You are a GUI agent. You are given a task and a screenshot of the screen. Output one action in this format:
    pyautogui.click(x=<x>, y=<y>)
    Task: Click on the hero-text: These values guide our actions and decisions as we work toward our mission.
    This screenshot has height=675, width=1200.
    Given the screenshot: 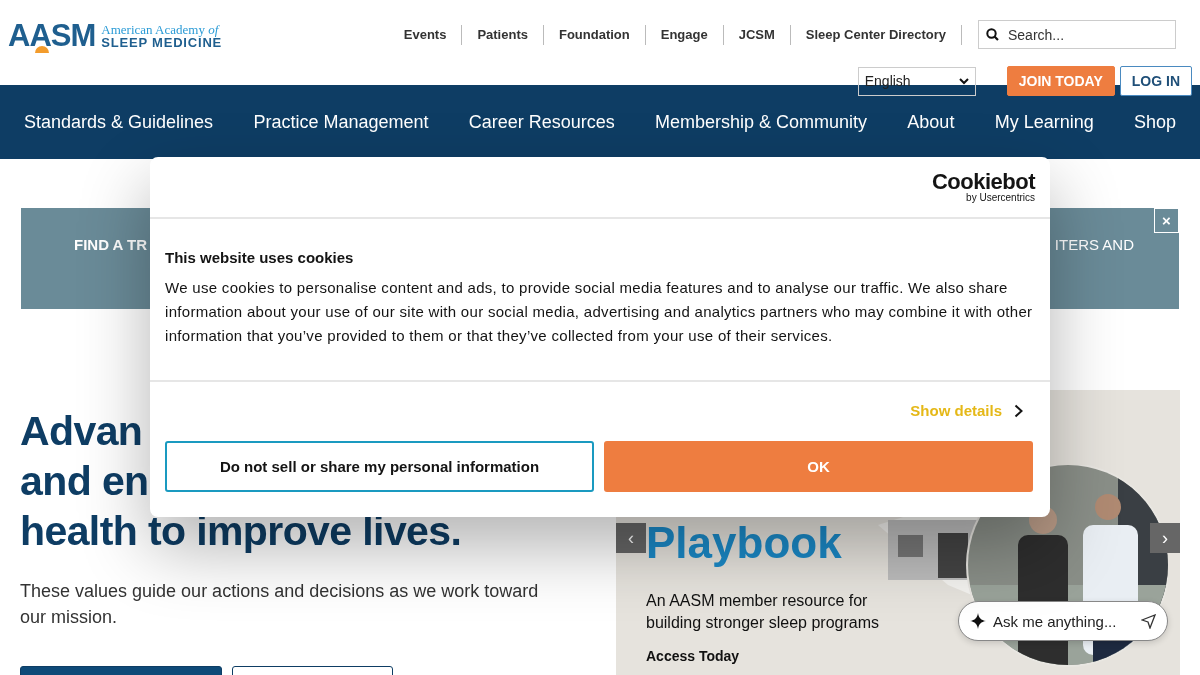 What is the action you would take?
    pyautogui.click(x=280, y=604)
    